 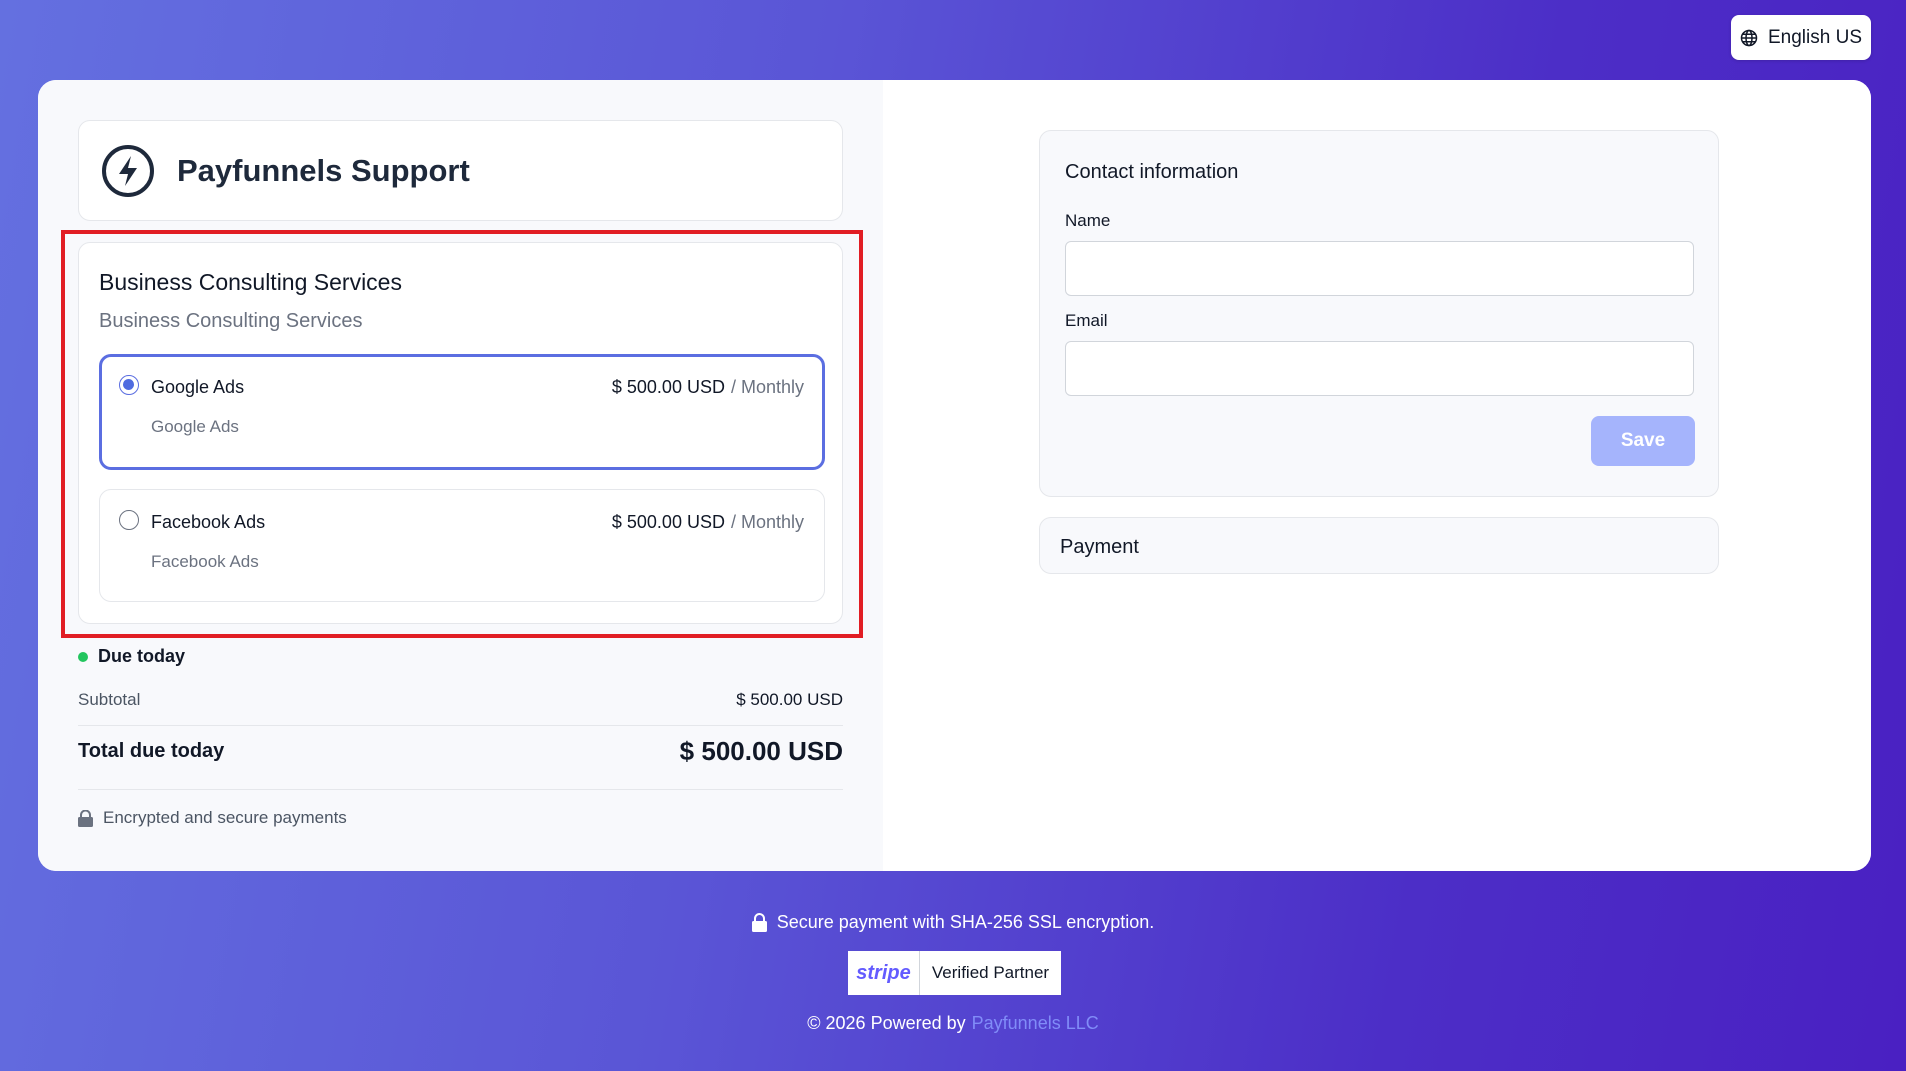 I want to click on payment-title: Payment, so click(x=1099, y=547).